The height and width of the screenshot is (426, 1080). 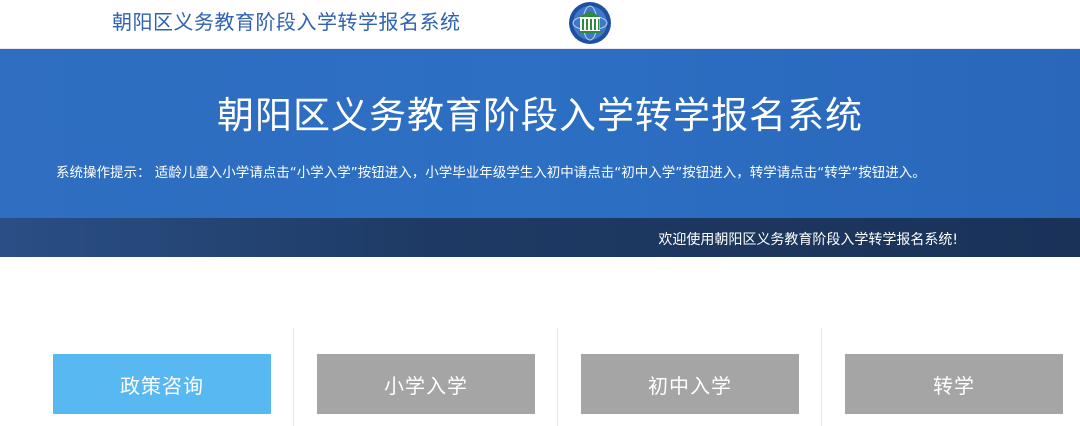 What do you see at coordinates (162, 384) in the screenshot?
I see `policy-consult-button: 政策咨询` at bounding box center [162, 384].